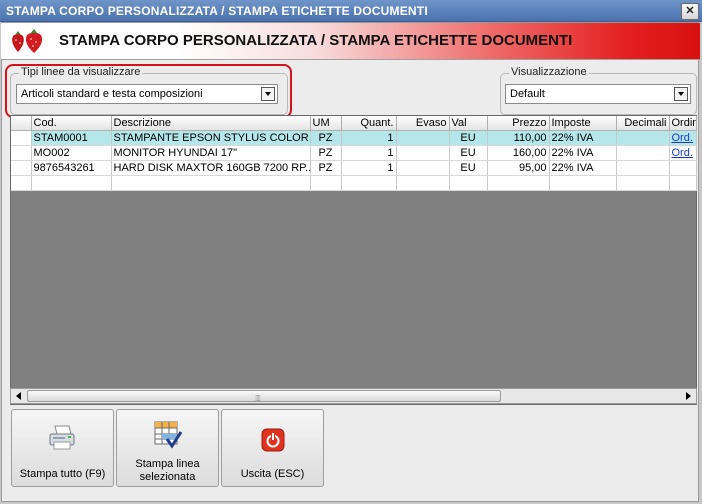  Describe the element at coordinates (583, 123) in the screenshot. I see `column-header-imposte: Imposte` at that location.